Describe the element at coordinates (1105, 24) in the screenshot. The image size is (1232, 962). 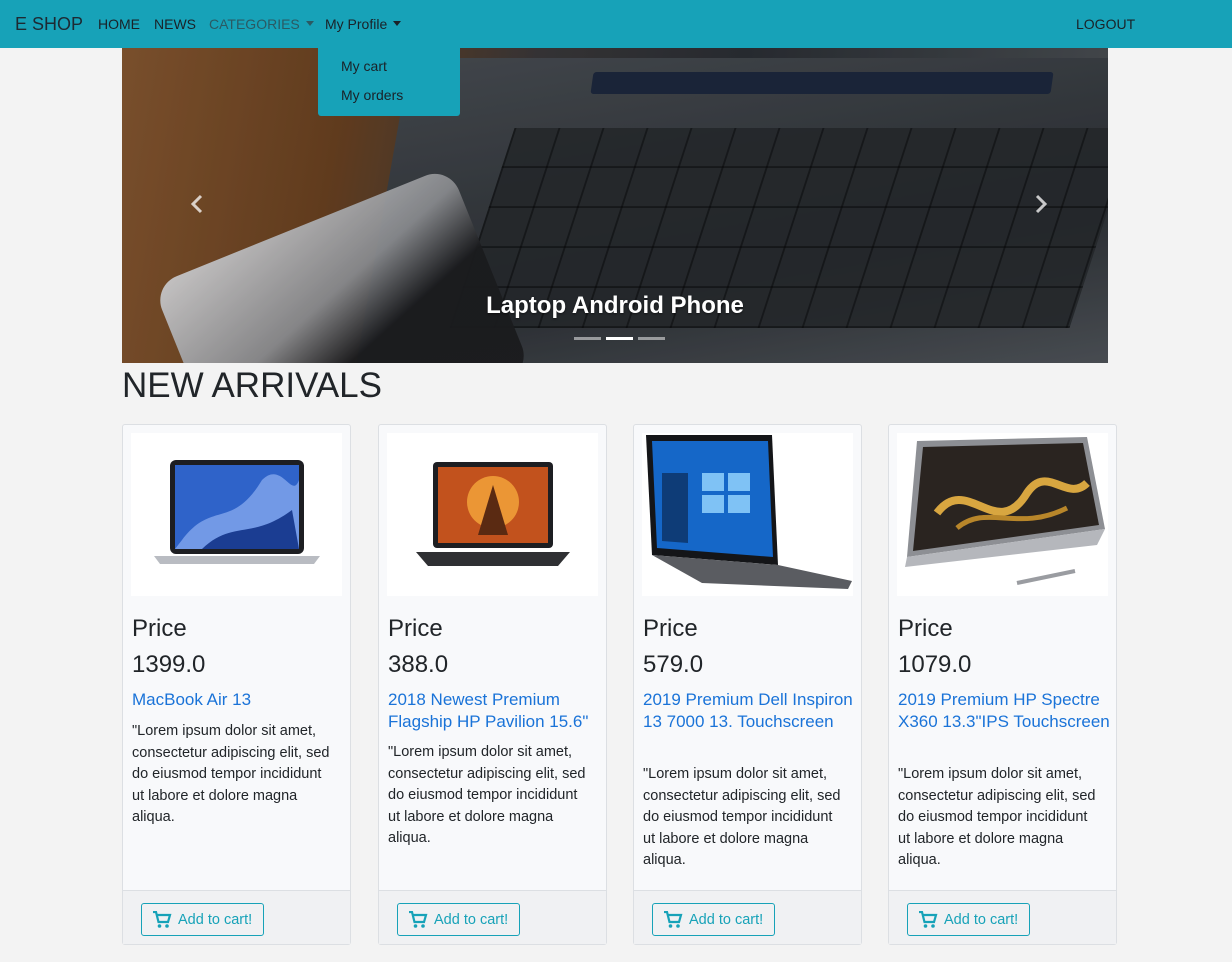
I see `logout-link: LOGOUT` at that location.